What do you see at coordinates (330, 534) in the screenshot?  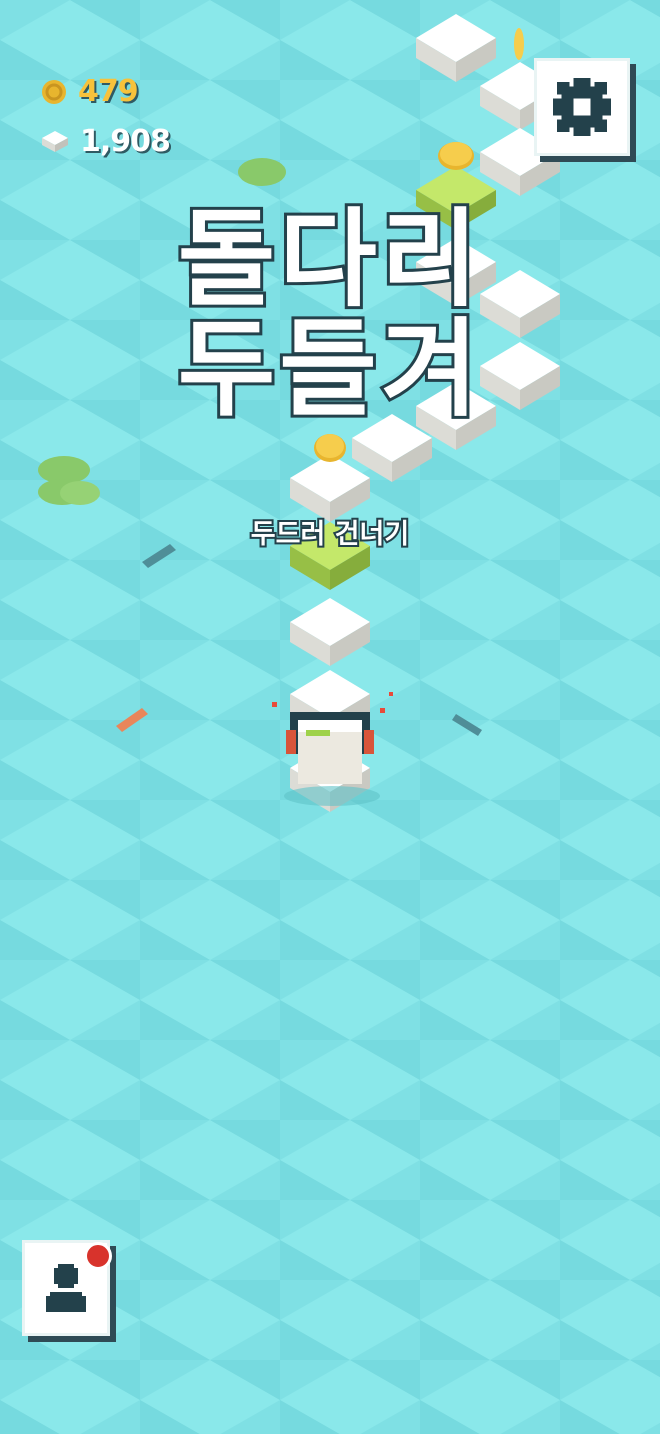 I see `tap-to-start-hint: 두드러 건너기` at bounding box center [330, 534].